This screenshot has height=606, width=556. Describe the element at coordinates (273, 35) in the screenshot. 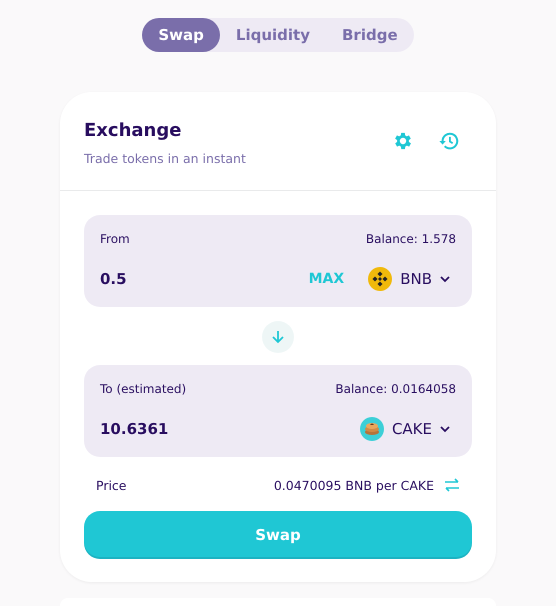

I see `tab: Liquidity` at that location.